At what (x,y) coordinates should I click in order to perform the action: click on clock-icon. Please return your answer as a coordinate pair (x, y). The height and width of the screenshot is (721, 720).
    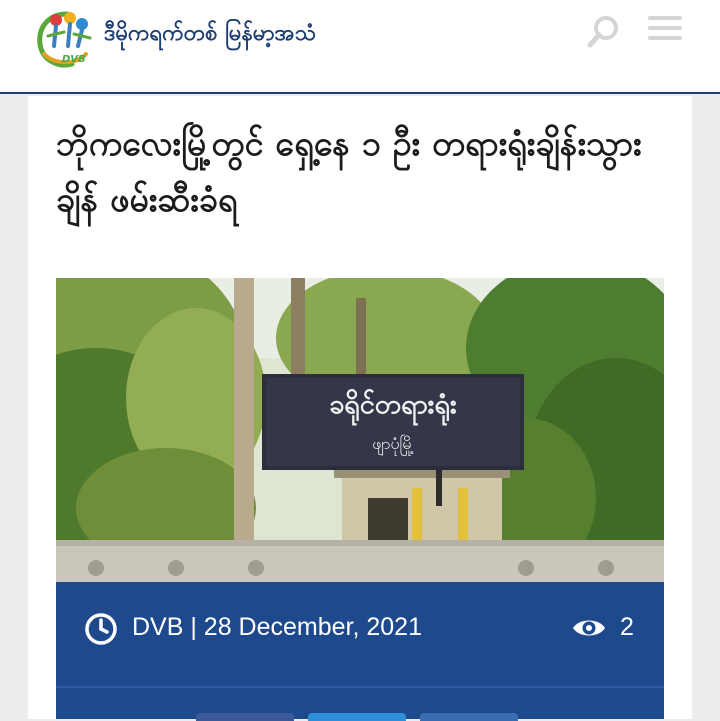
    Looking at the image, I should click on (101, 629).